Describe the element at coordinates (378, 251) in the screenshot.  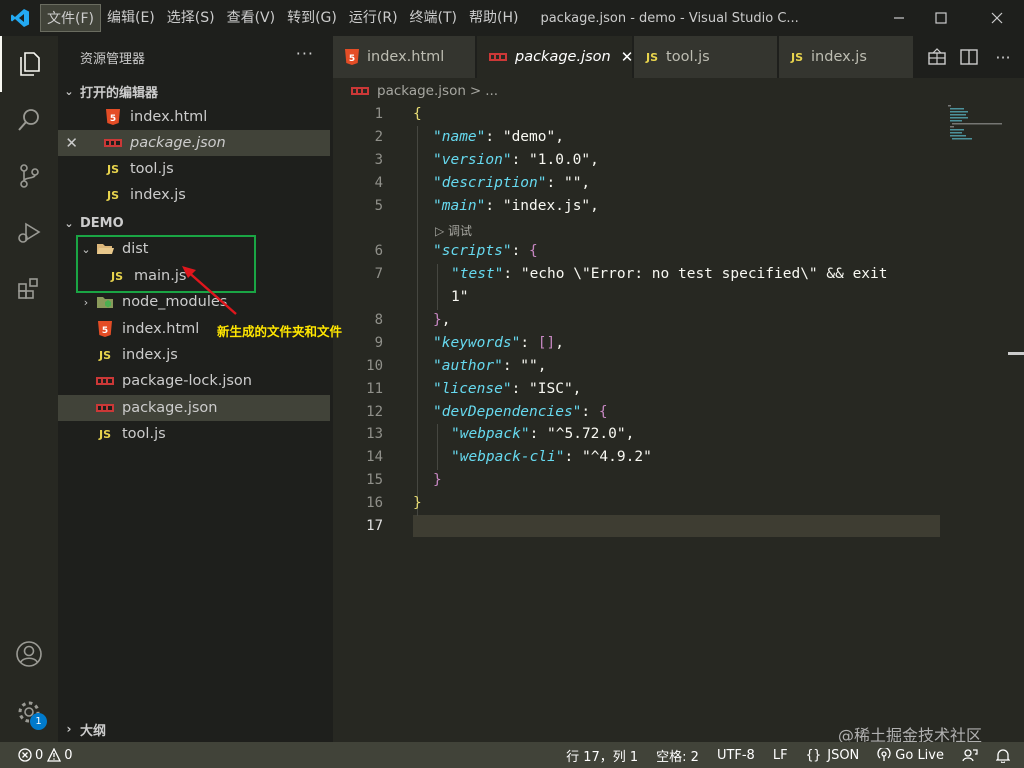
I see `line-number: 6` at that location.